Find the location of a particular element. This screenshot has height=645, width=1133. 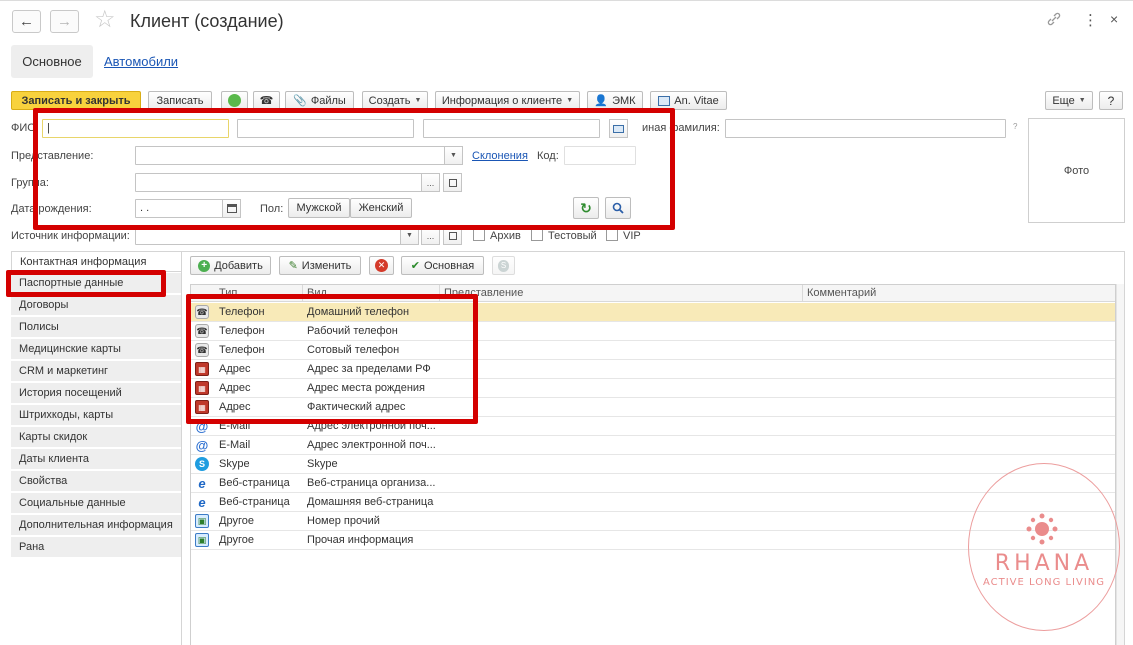

forward-button: → is located at coordinates (64, 21).